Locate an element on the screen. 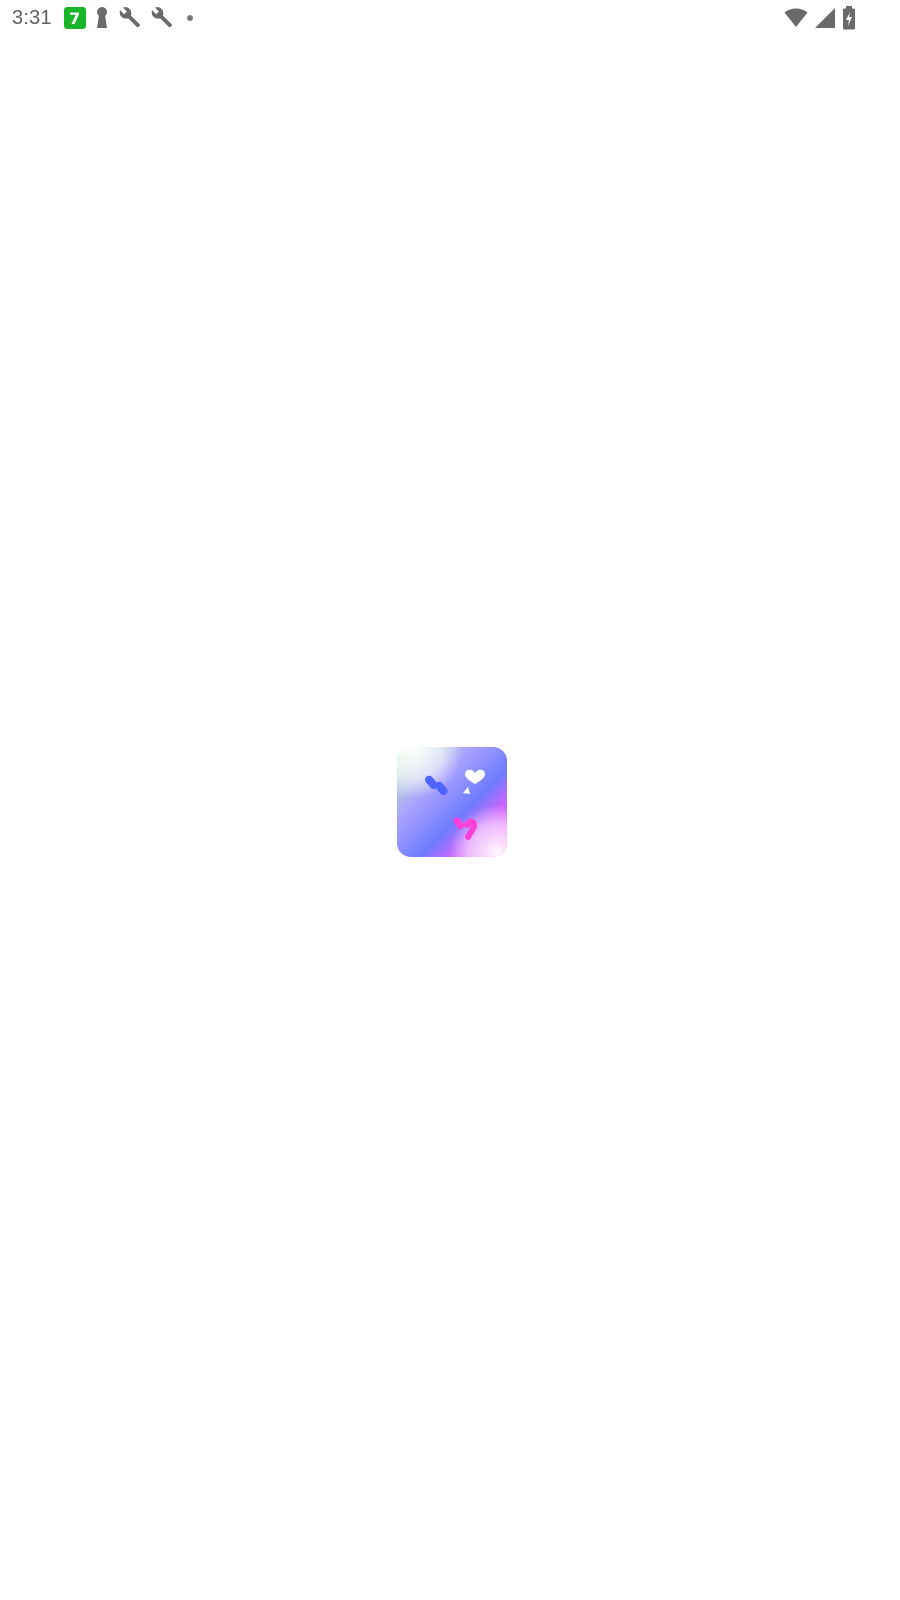  app-logo-icon is located at coordinates (452, 802).